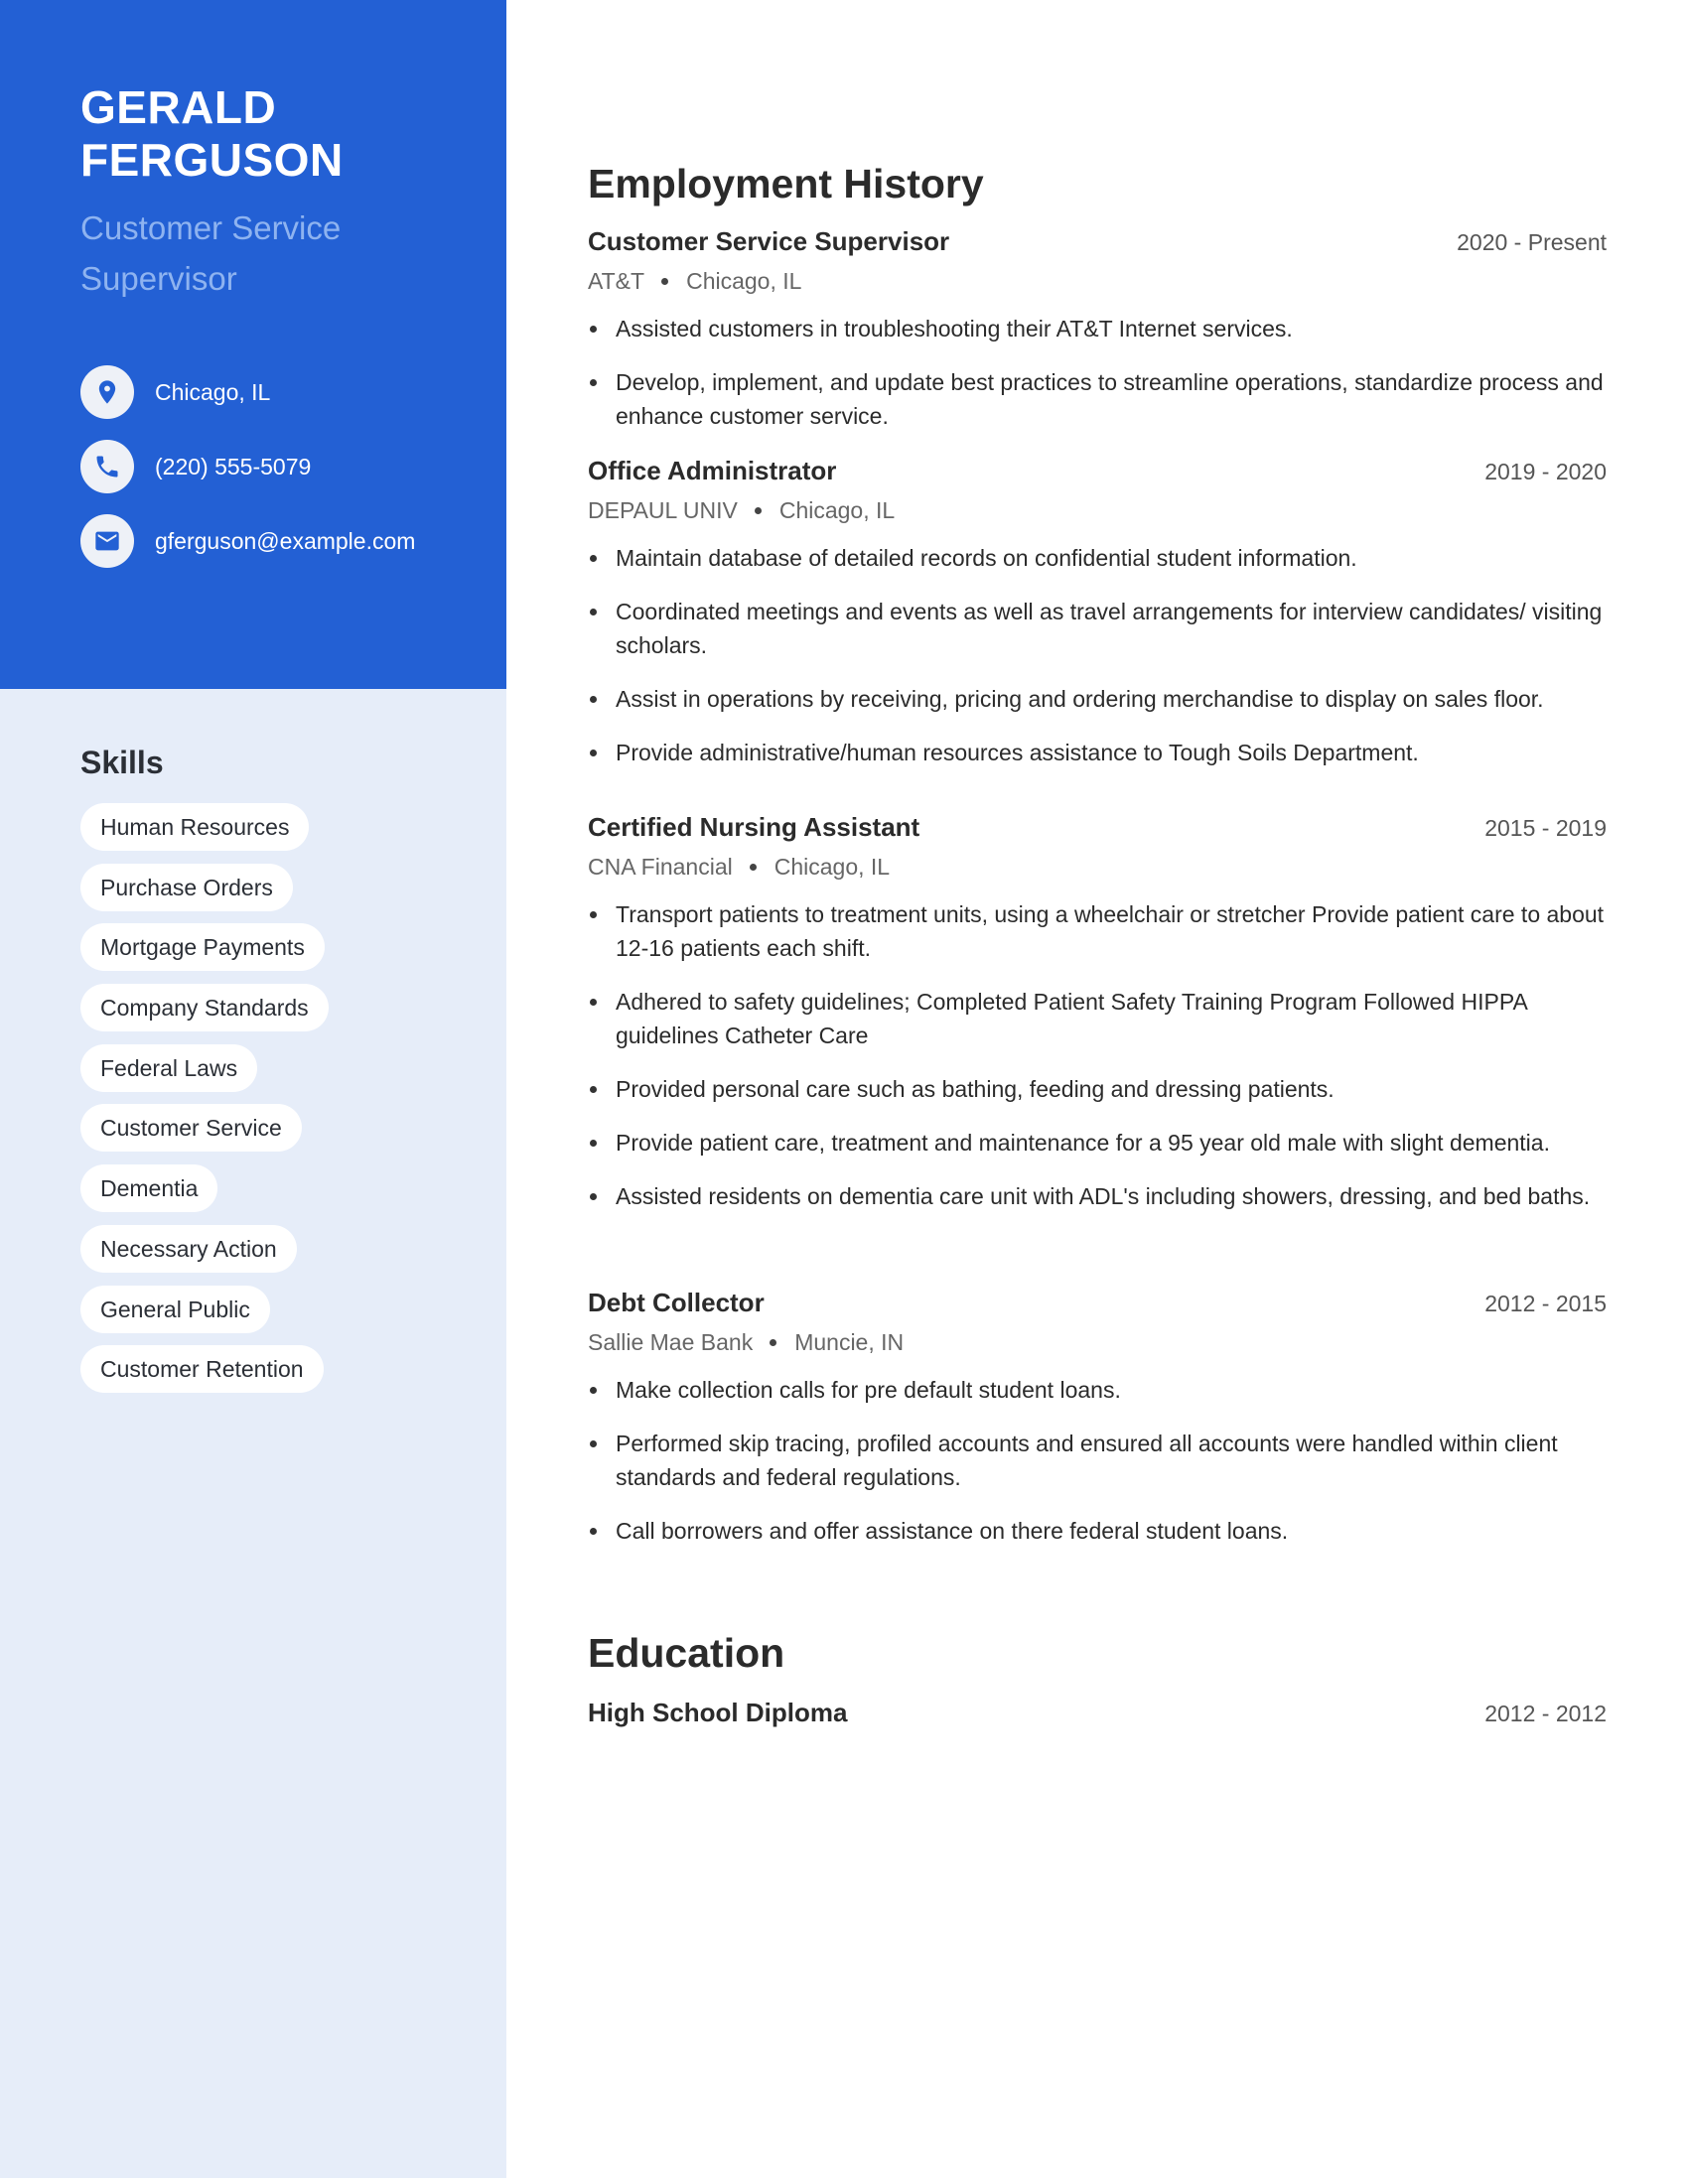 Image resolution: width=1688 pixels, height=2184 pixels. Describe the element at coordinates (1545, 828) in the screenshot. I see `job-dates: 2015 - 2019` at that location.